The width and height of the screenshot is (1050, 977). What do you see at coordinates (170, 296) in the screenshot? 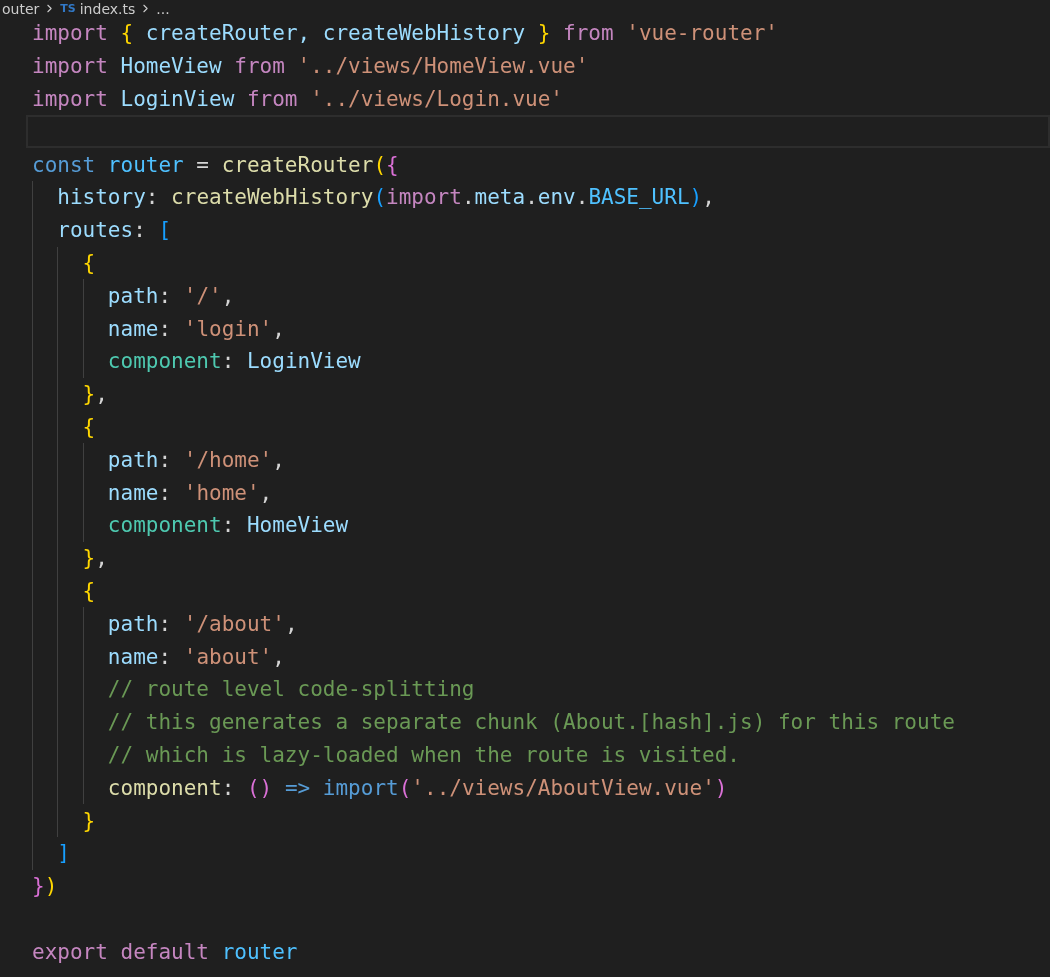
I see `code-line: path: '/',` at bounding box center [170, 296].